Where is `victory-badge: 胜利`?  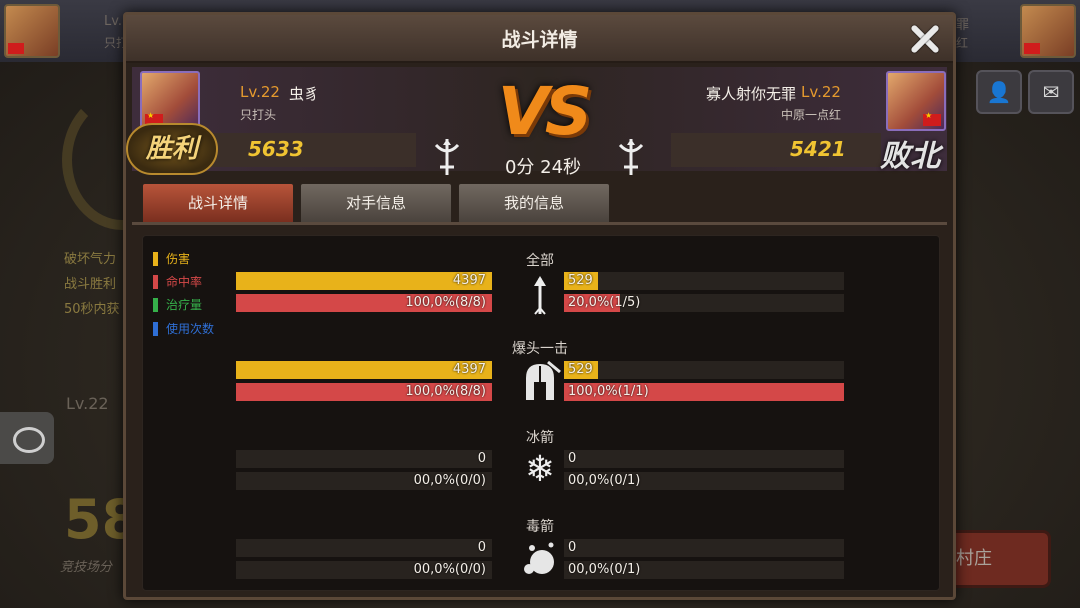 victory-badge: 胜利 is located at coordinates (172, 149).